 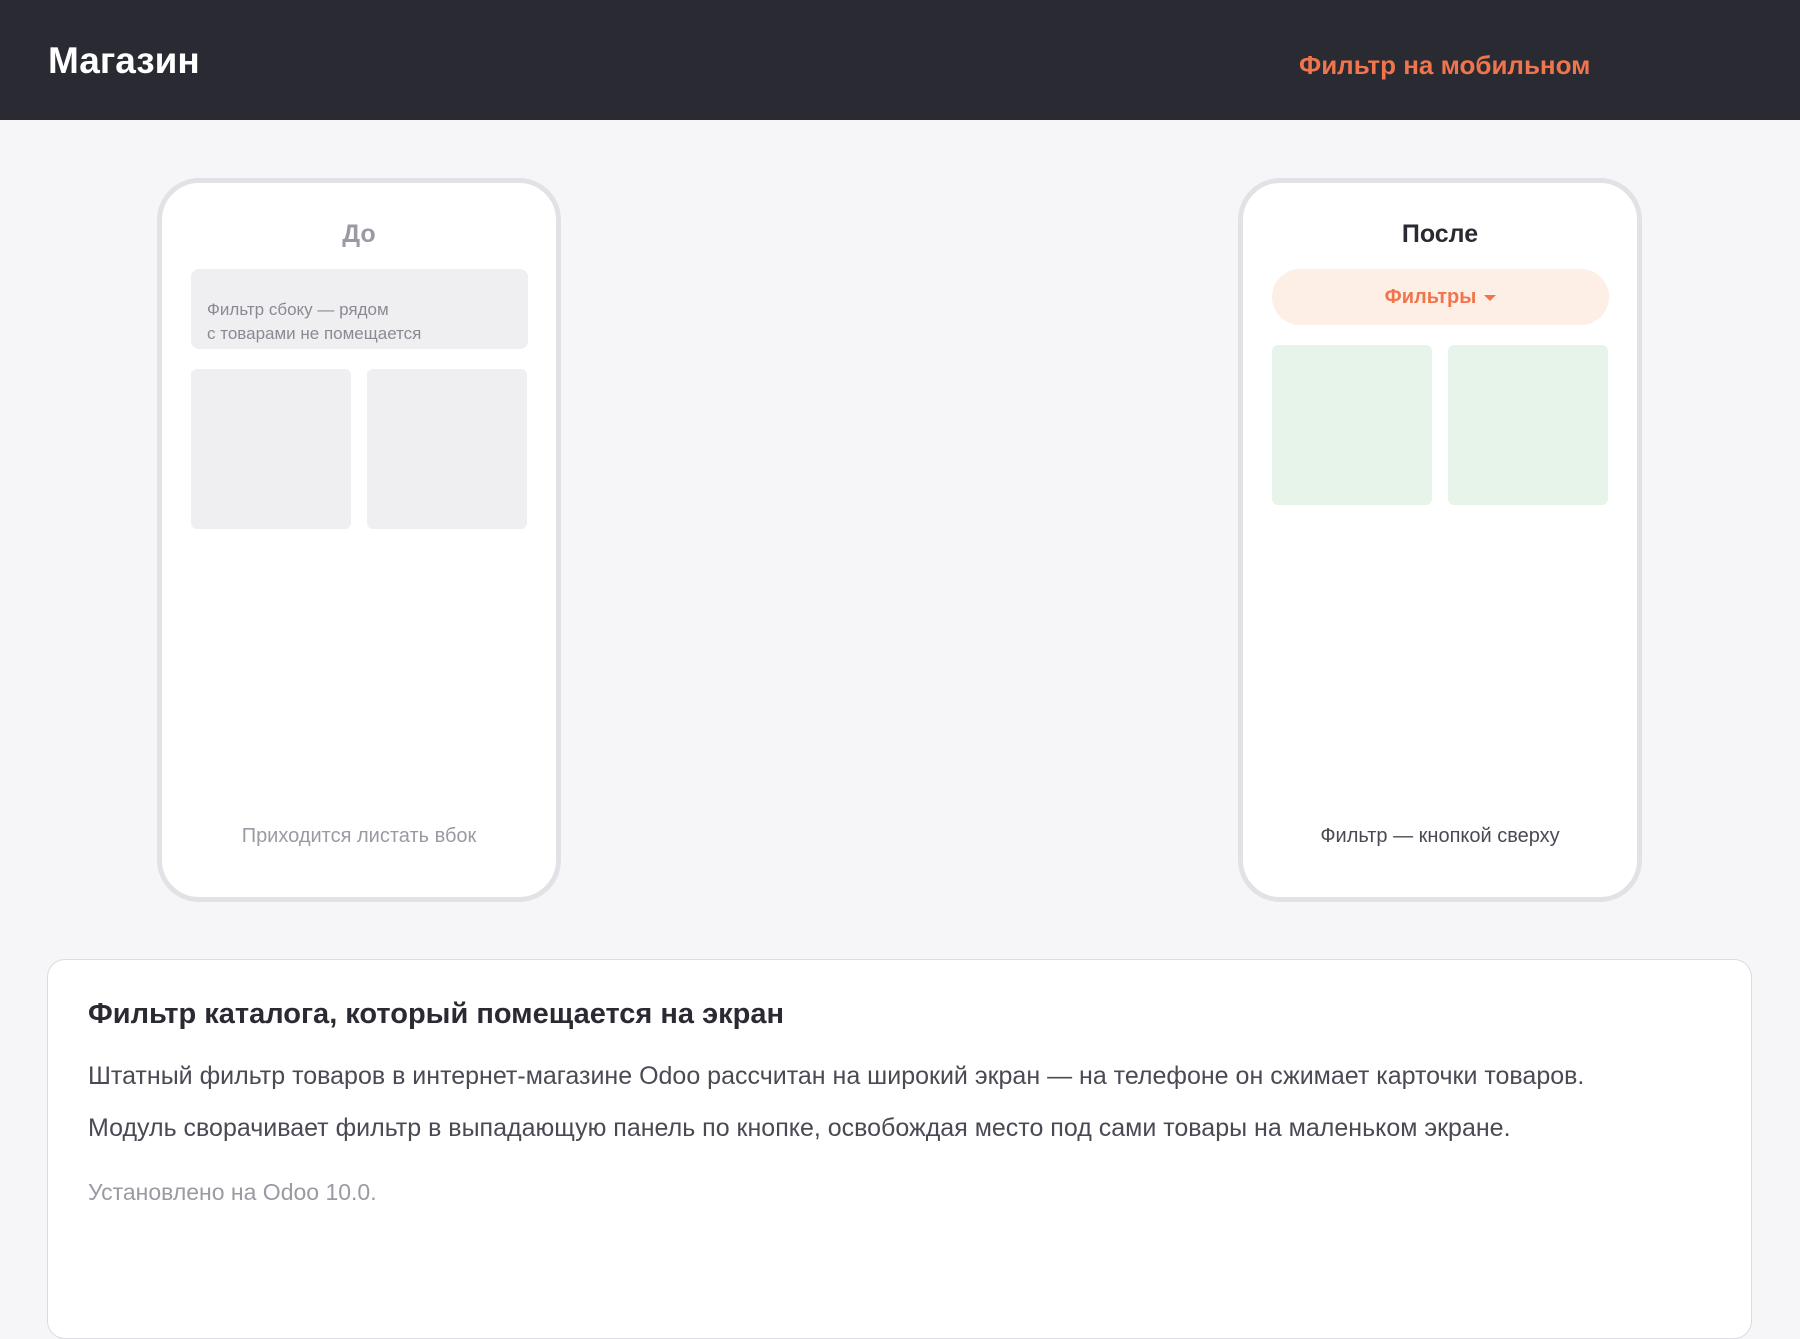 I want to click on side-filter-text-line2: с товарами не помещается, so click(x=314, y=333).